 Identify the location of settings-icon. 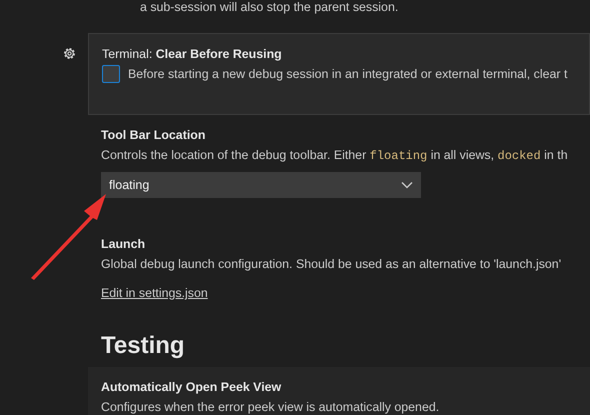
(69, 53).